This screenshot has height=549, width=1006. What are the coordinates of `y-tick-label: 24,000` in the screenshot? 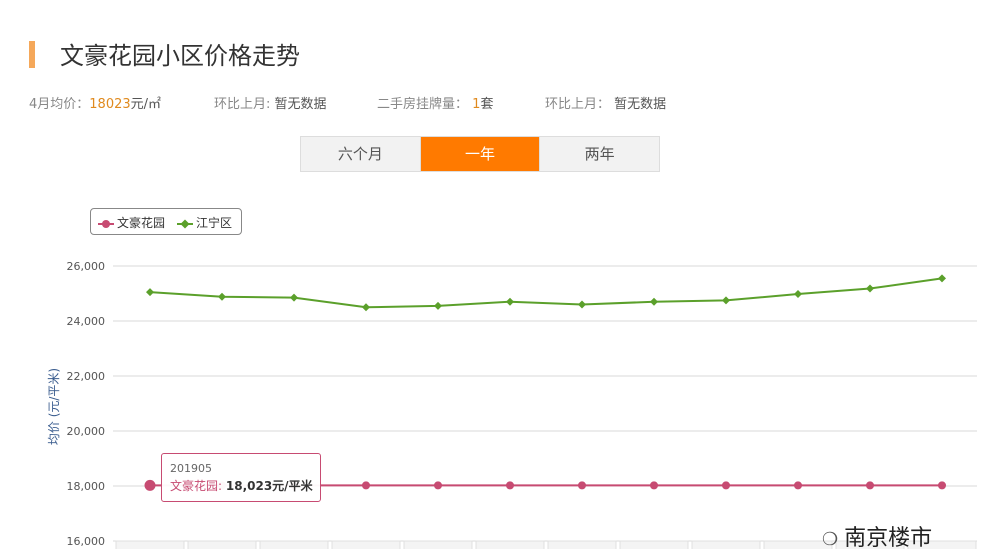 It's located at (86, 321).